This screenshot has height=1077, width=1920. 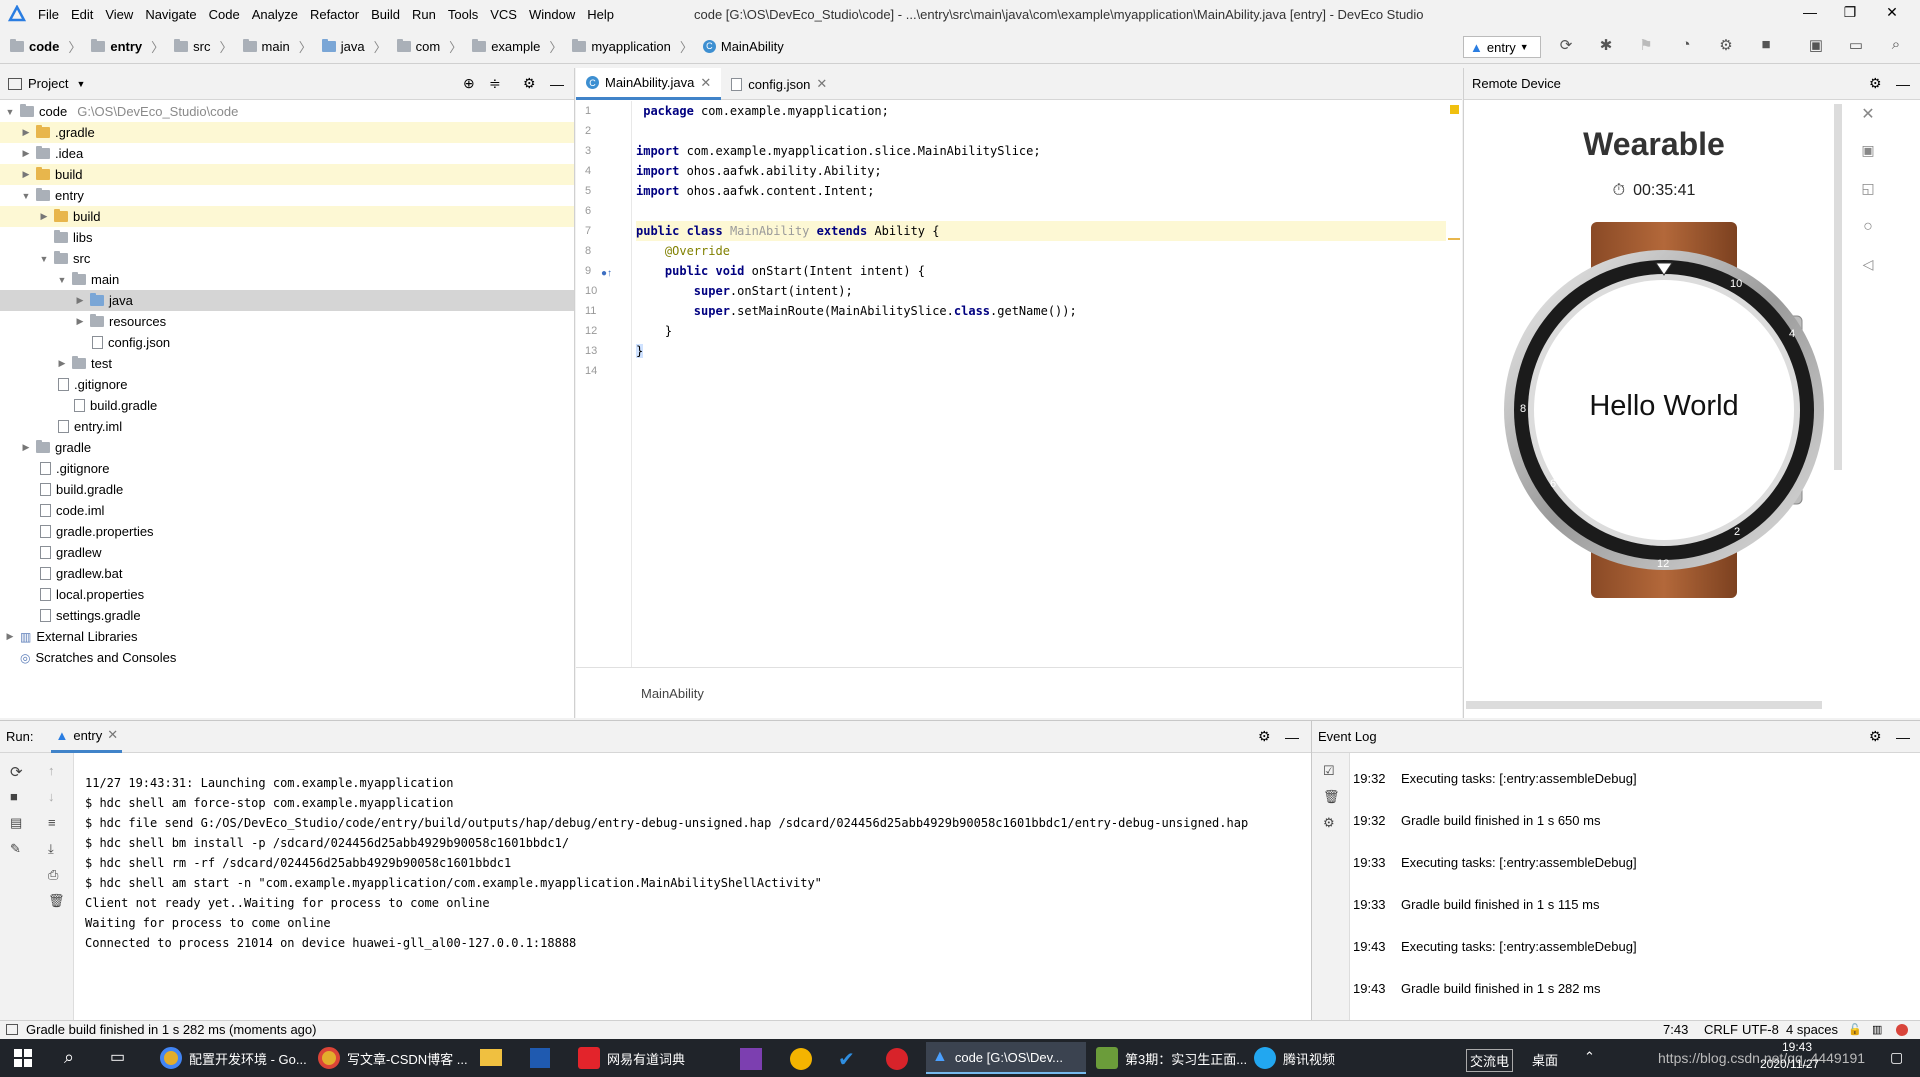 I want to click on screenshot-icon: ◱, so click(x=1868, y=199).